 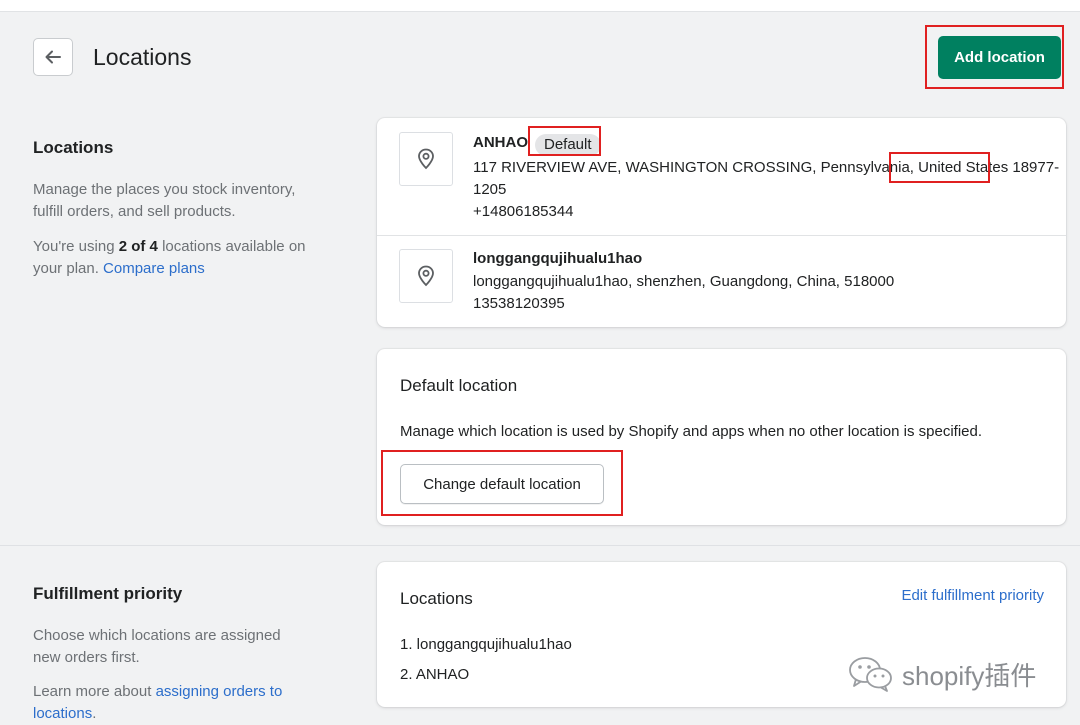 What do you see at coordinates (1034, 167) in the screenshot?
I see `address-zip: 18977-` at bounding box center [1034, 167].